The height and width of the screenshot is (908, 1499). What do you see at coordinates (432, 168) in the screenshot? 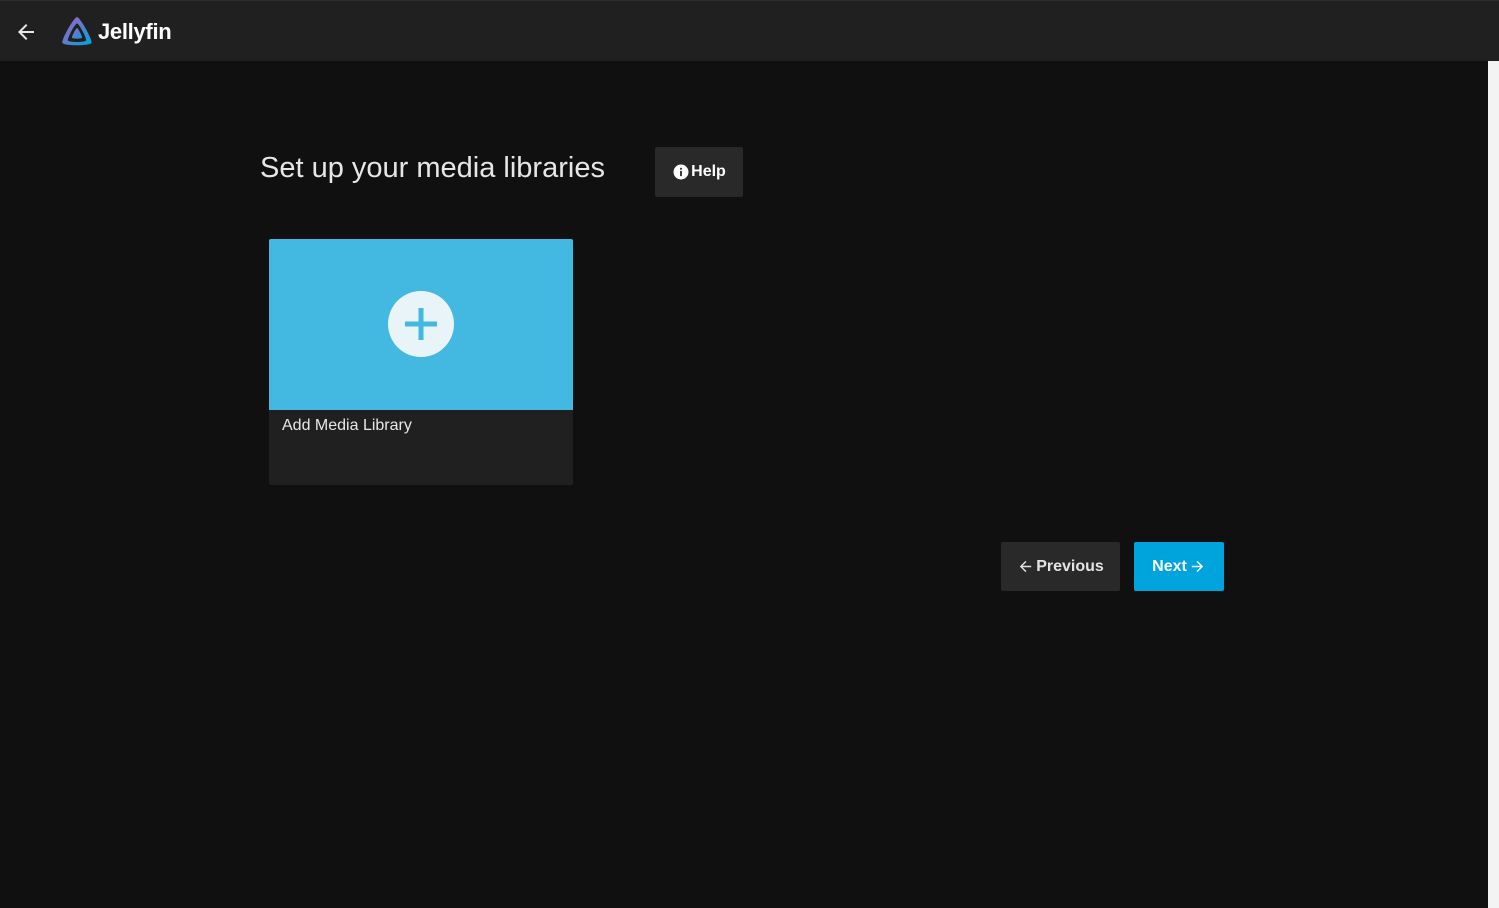
I see `page-title: Set up your media libraries` at bounding box center [432, 168].